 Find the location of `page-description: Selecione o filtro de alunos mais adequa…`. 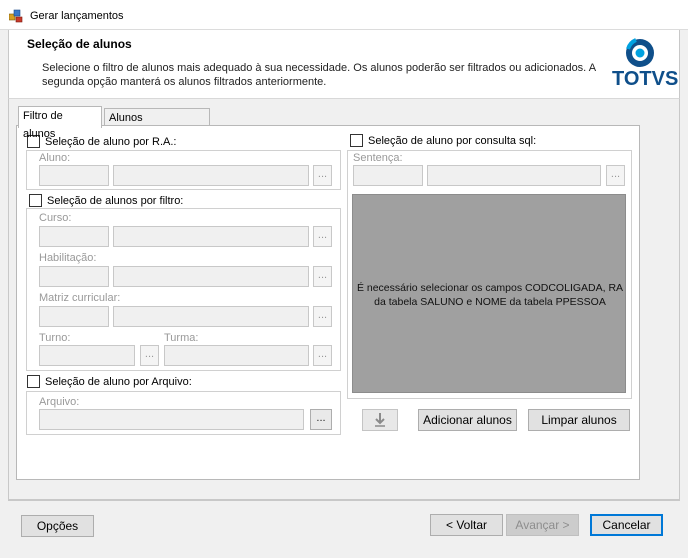

page-description: Selecione o filtro de alunos mais adequa… is located at coordinates (322, 75).